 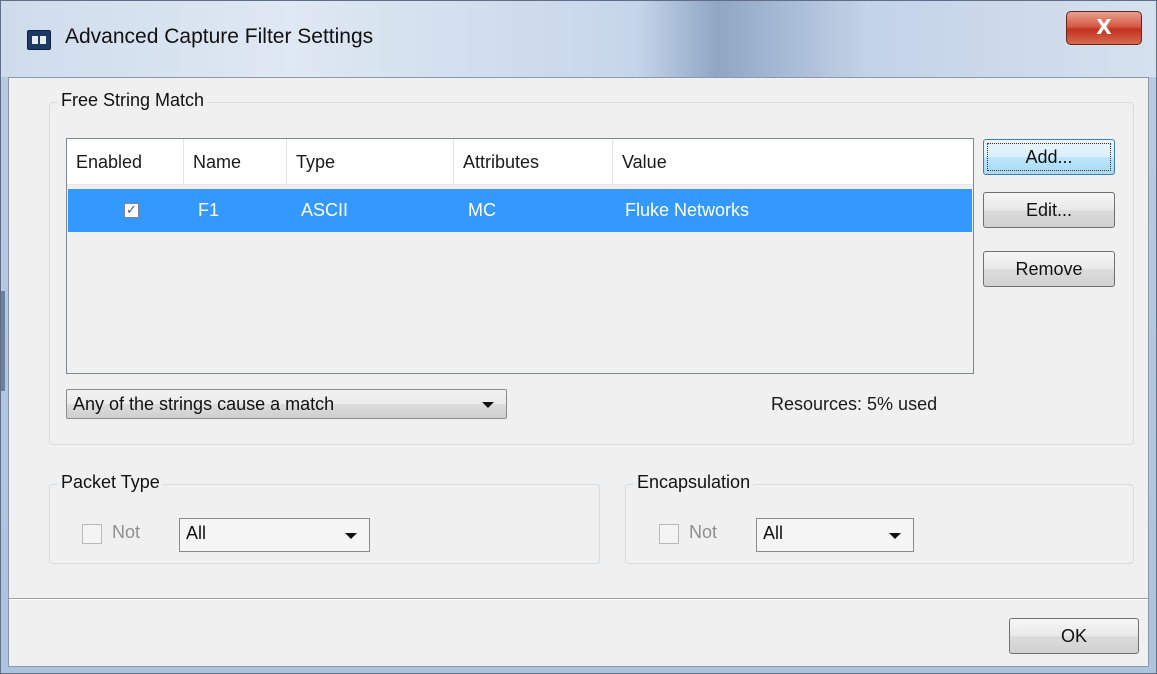 I want to click on row-name: F1, so click(x=209, y=210).